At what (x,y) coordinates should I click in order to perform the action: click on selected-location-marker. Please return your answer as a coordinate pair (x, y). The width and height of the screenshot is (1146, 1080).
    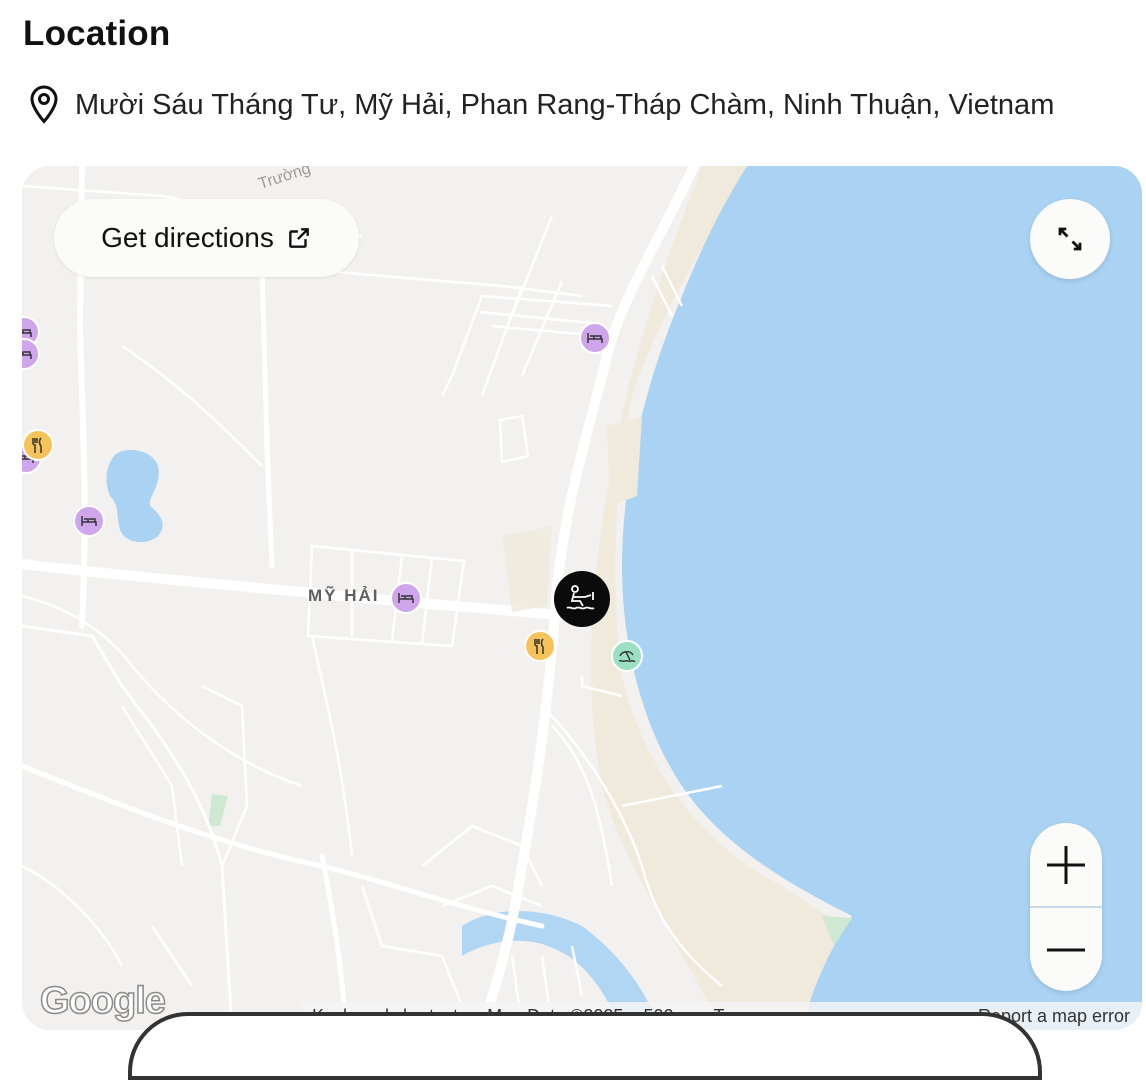
    Looking at the image, I should click on (582, 599).